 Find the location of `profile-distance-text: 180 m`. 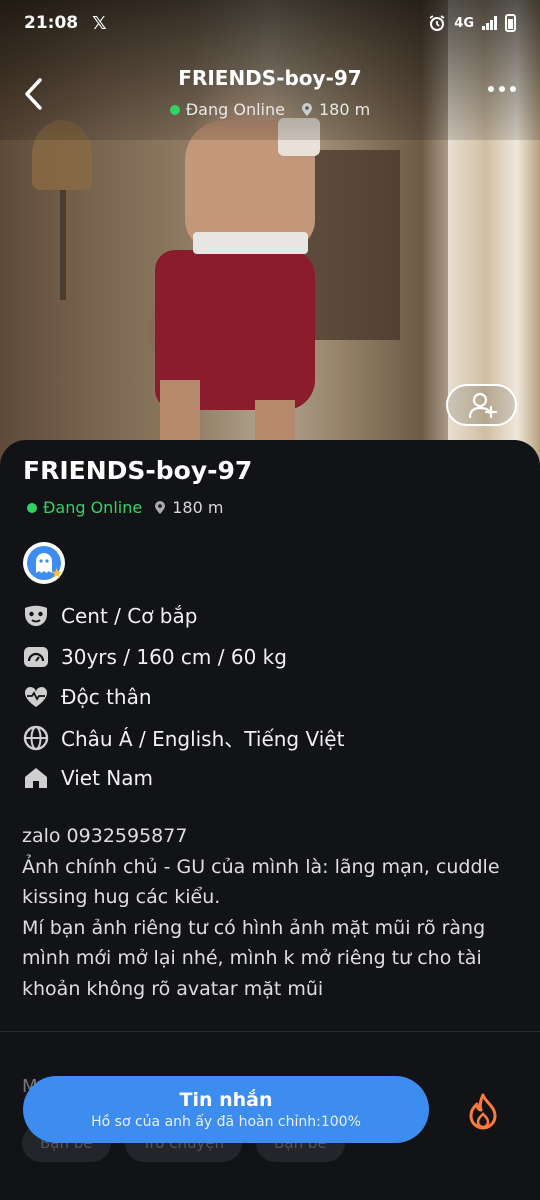

profile-distance-text: 180 m is located at coordinates (198, 507).